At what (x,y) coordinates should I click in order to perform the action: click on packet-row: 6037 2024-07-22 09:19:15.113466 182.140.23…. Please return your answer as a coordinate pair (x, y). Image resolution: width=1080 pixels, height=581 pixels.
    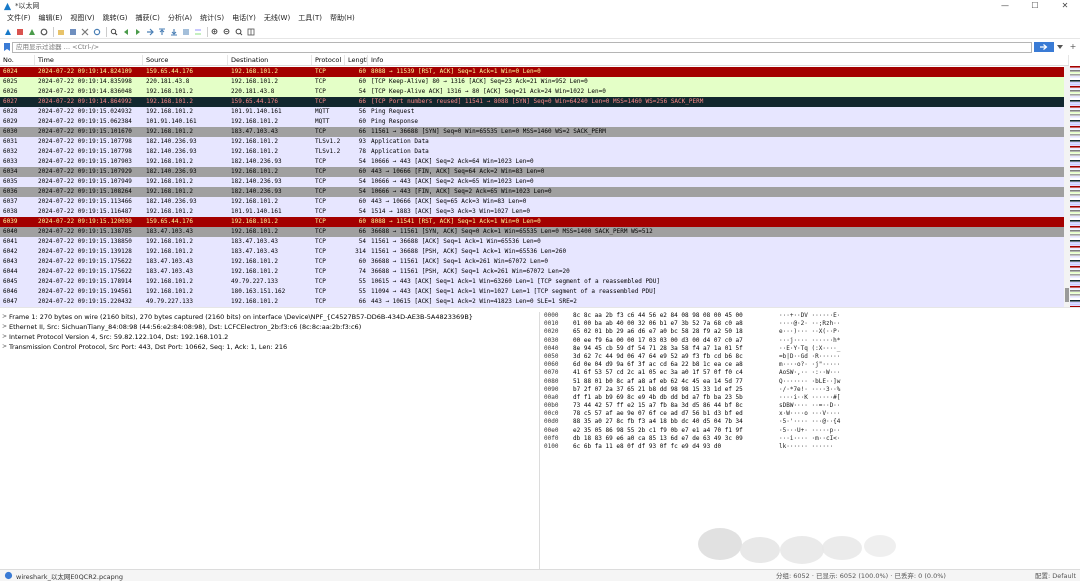
    Looking at the image, I should click on (534, 202).